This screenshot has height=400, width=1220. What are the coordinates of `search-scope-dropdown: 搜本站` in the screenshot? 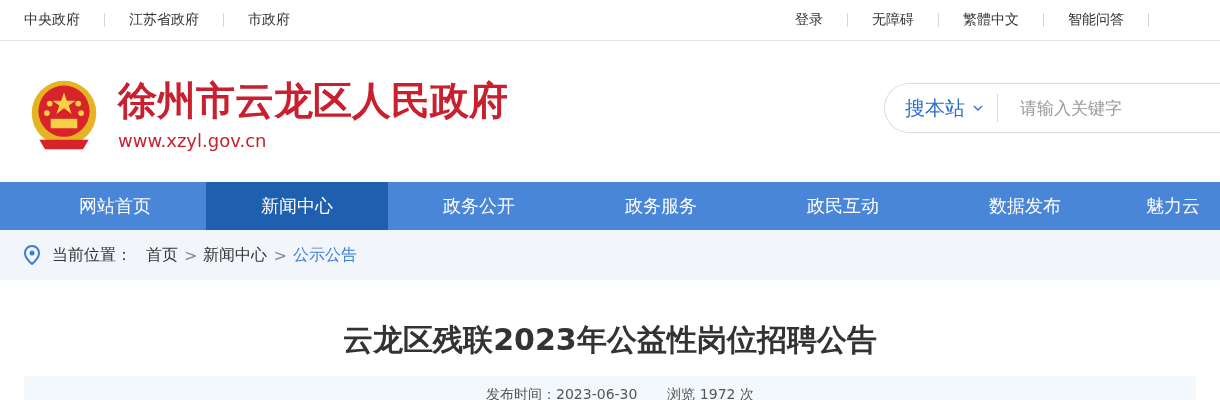 It's located at (935, 108).